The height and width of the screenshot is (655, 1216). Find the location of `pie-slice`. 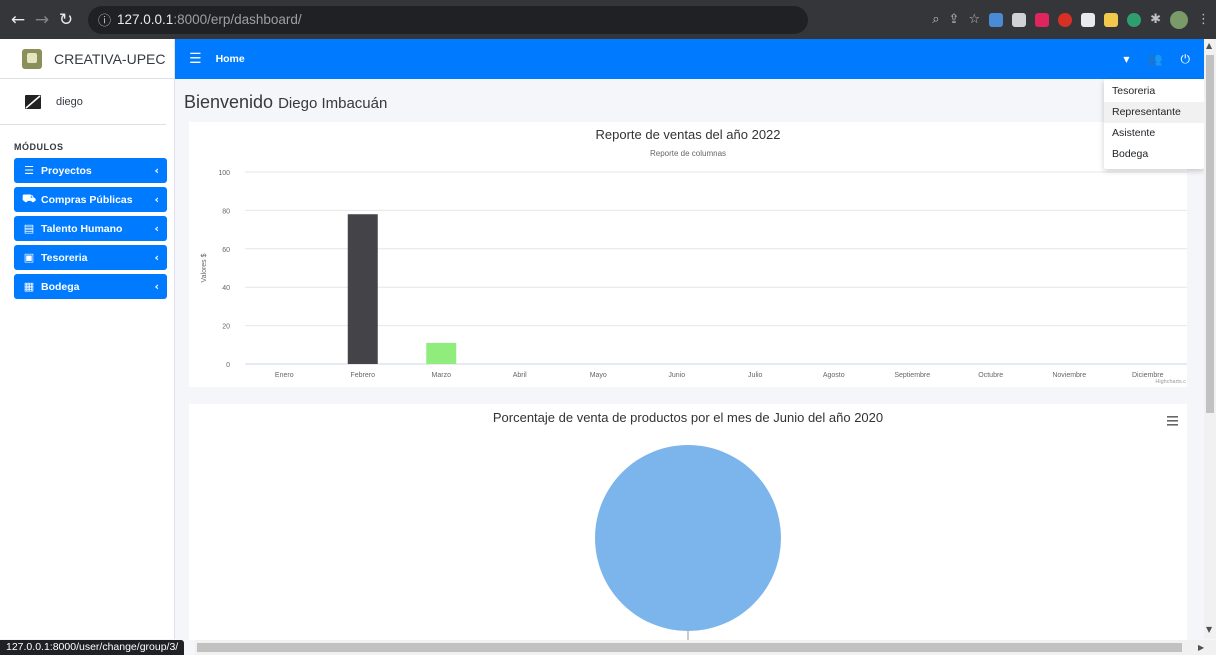

pie-slice is located at coordinates (688, 538).